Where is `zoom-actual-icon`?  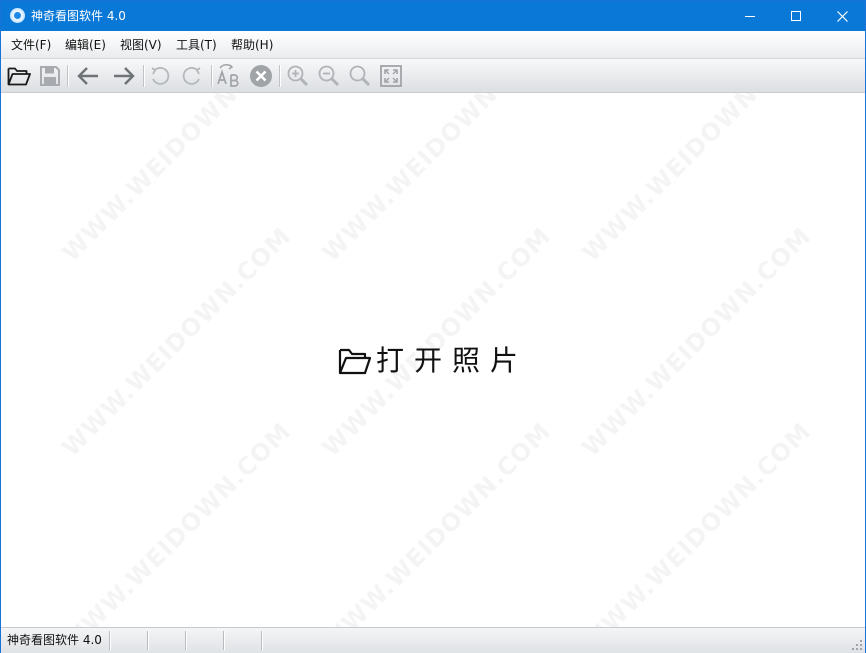
zoom-actual-icon is located at coordinates (360, 76).